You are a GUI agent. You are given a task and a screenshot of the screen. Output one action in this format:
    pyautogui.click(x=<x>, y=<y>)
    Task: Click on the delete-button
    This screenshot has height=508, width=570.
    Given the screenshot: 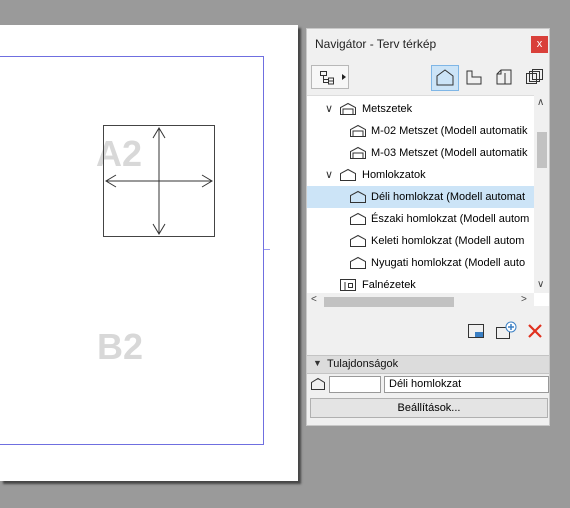 What is the action you would take?
    pyautogui.click(x=535, y=331)
    